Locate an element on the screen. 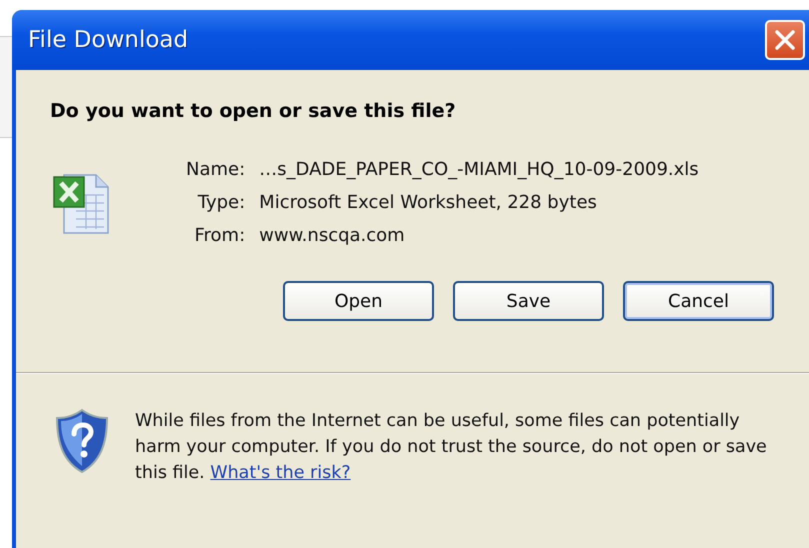 The height and width of the screenshot is (548, 809). close-button is located at coordinates (785, 40).